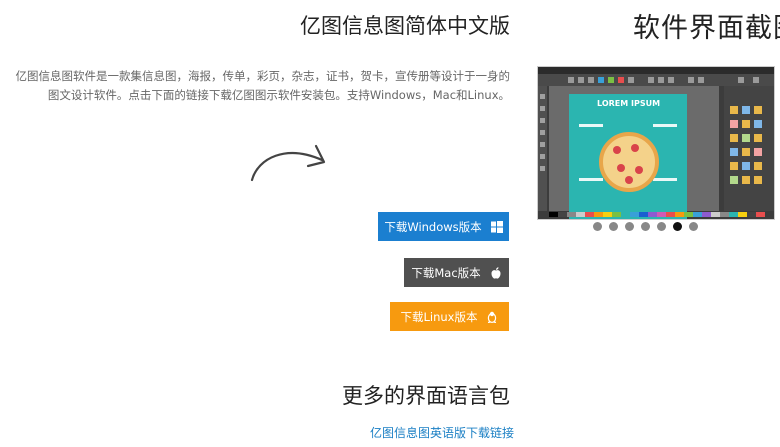 The width and height of the screenshot is (780, 447). What do you see at coordinates (629, 162) in the screenshot?
I see `pizza-illustration` at bounding box center [629, 162].